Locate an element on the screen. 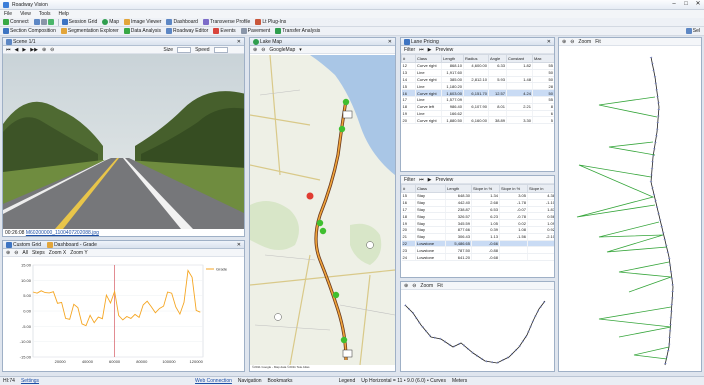 The width and height of the screenshot is (704, 385). table-row: 17 Line 1,577.09 55 is located at coordinates (477, 100).